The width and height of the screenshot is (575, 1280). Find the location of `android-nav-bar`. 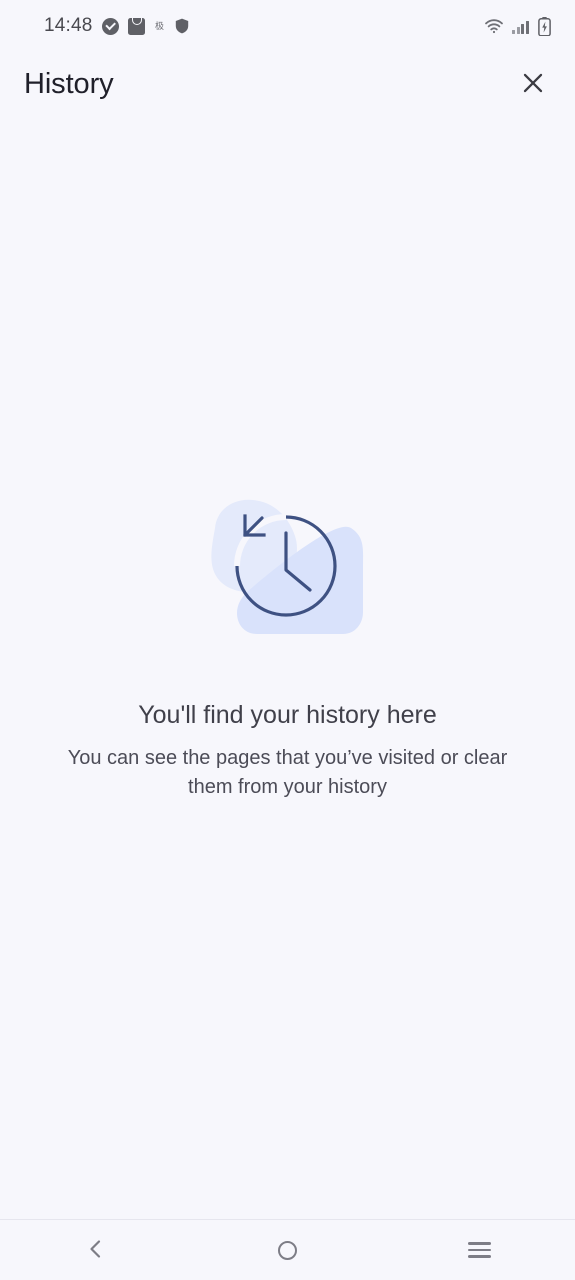

android-nav-bar is located at coordinates (287, 1250).